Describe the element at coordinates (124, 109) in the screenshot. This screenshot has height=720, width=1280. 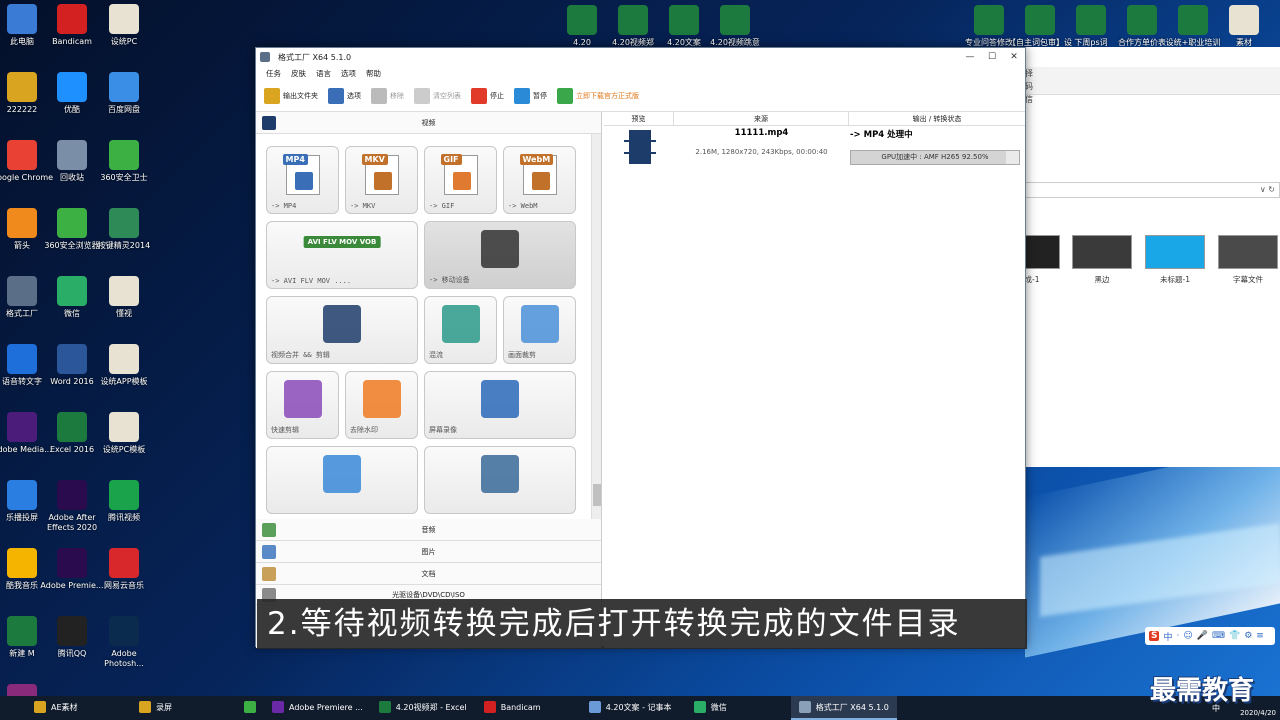
I see `desktop-icon-label: 百度网盘` at that location.